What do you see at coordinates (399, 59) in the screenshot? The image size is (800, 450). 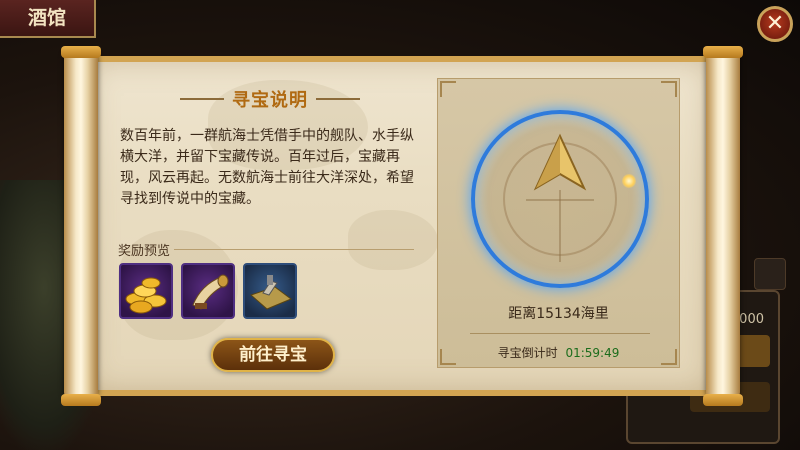 I see `scroll-top-edge` at bounding box center [399, 59].